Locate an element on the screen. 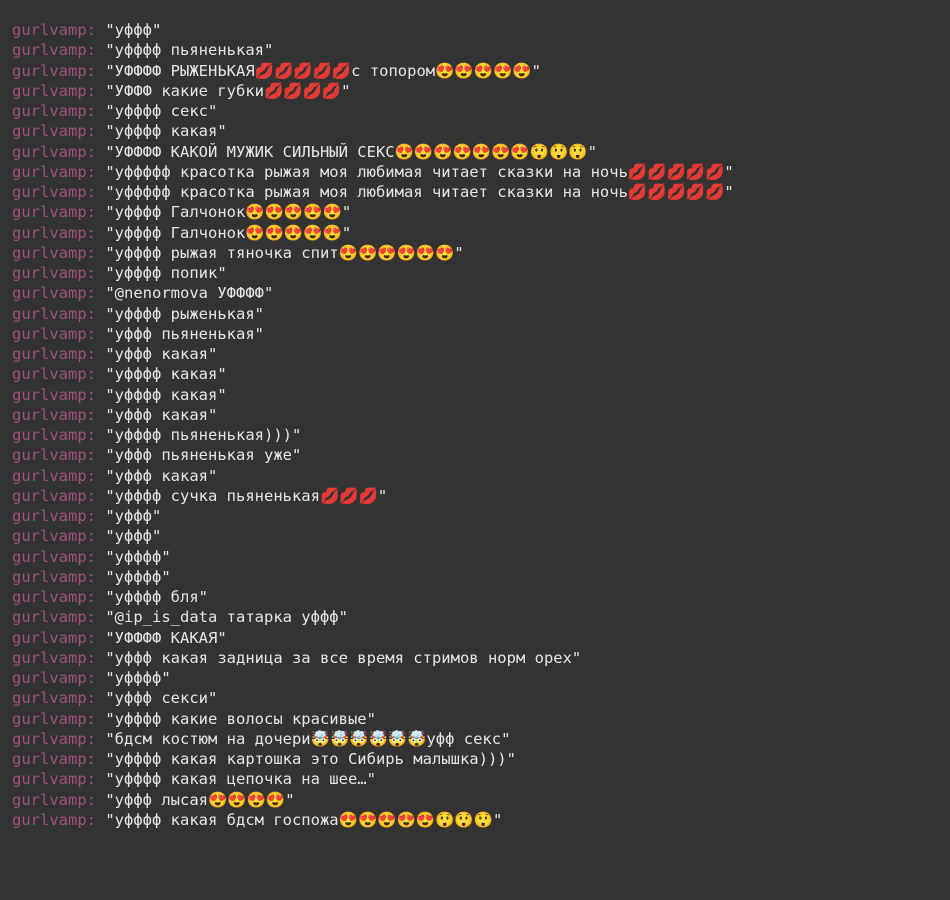  log-message: "уфффф пьяненькая" is located at coordinates (189, 50).